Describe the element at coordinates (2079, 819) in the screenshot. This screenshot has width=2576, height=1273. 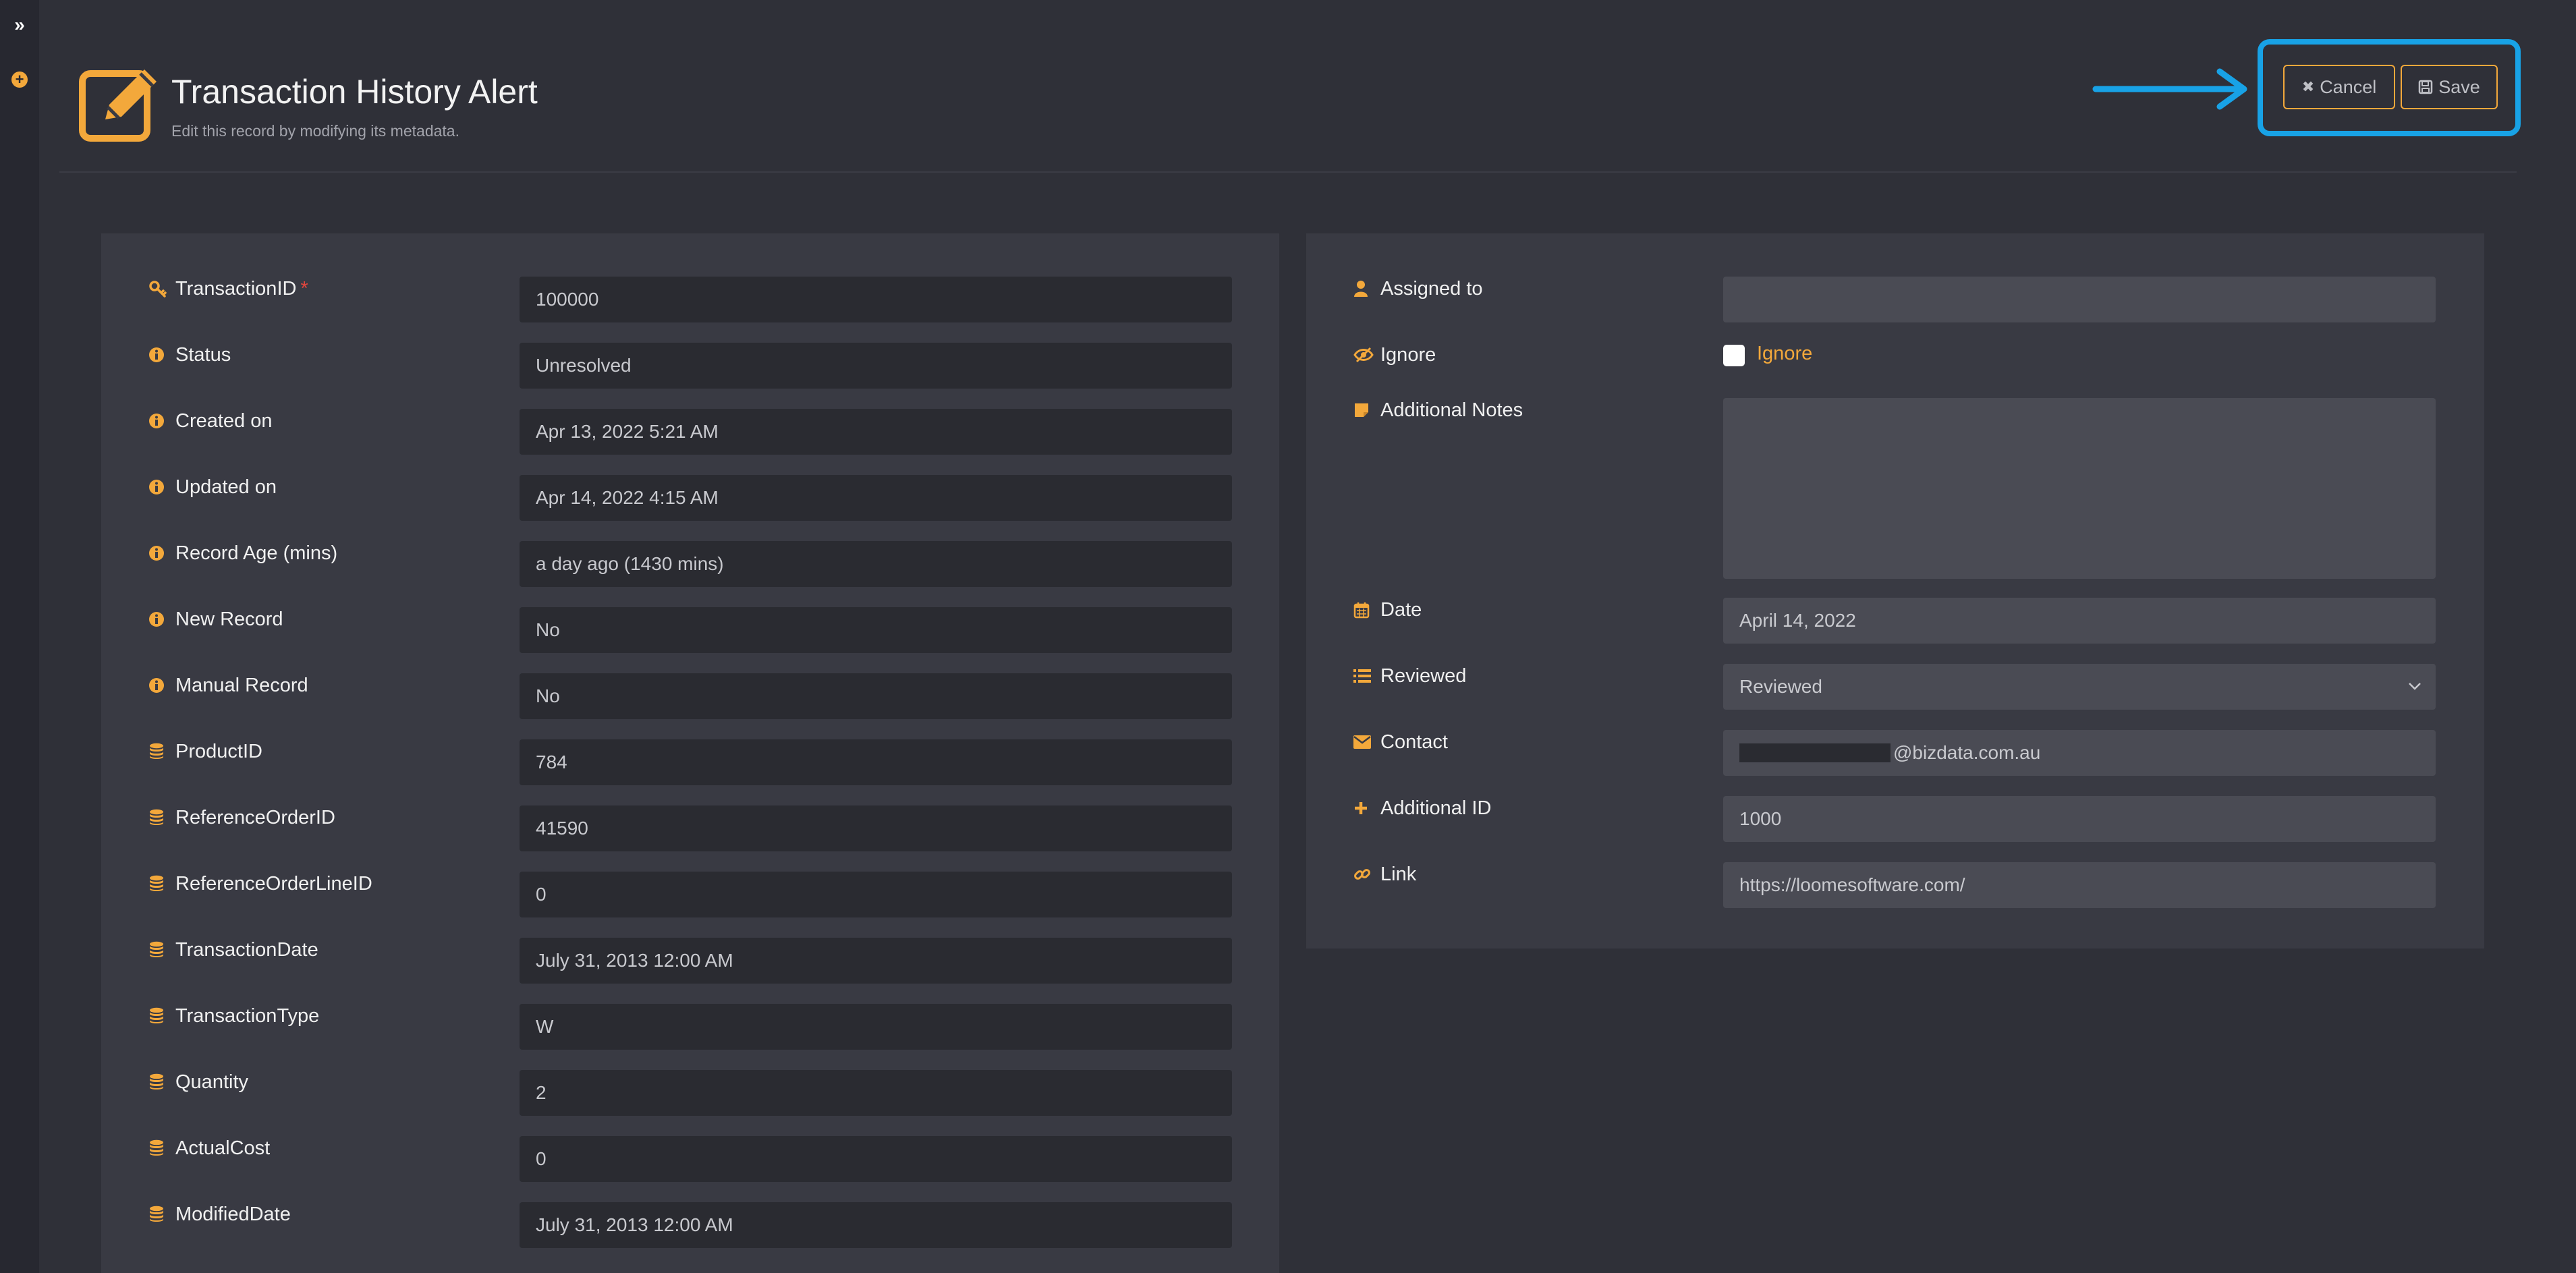
I see `additional-id-input: 1000` at that location.